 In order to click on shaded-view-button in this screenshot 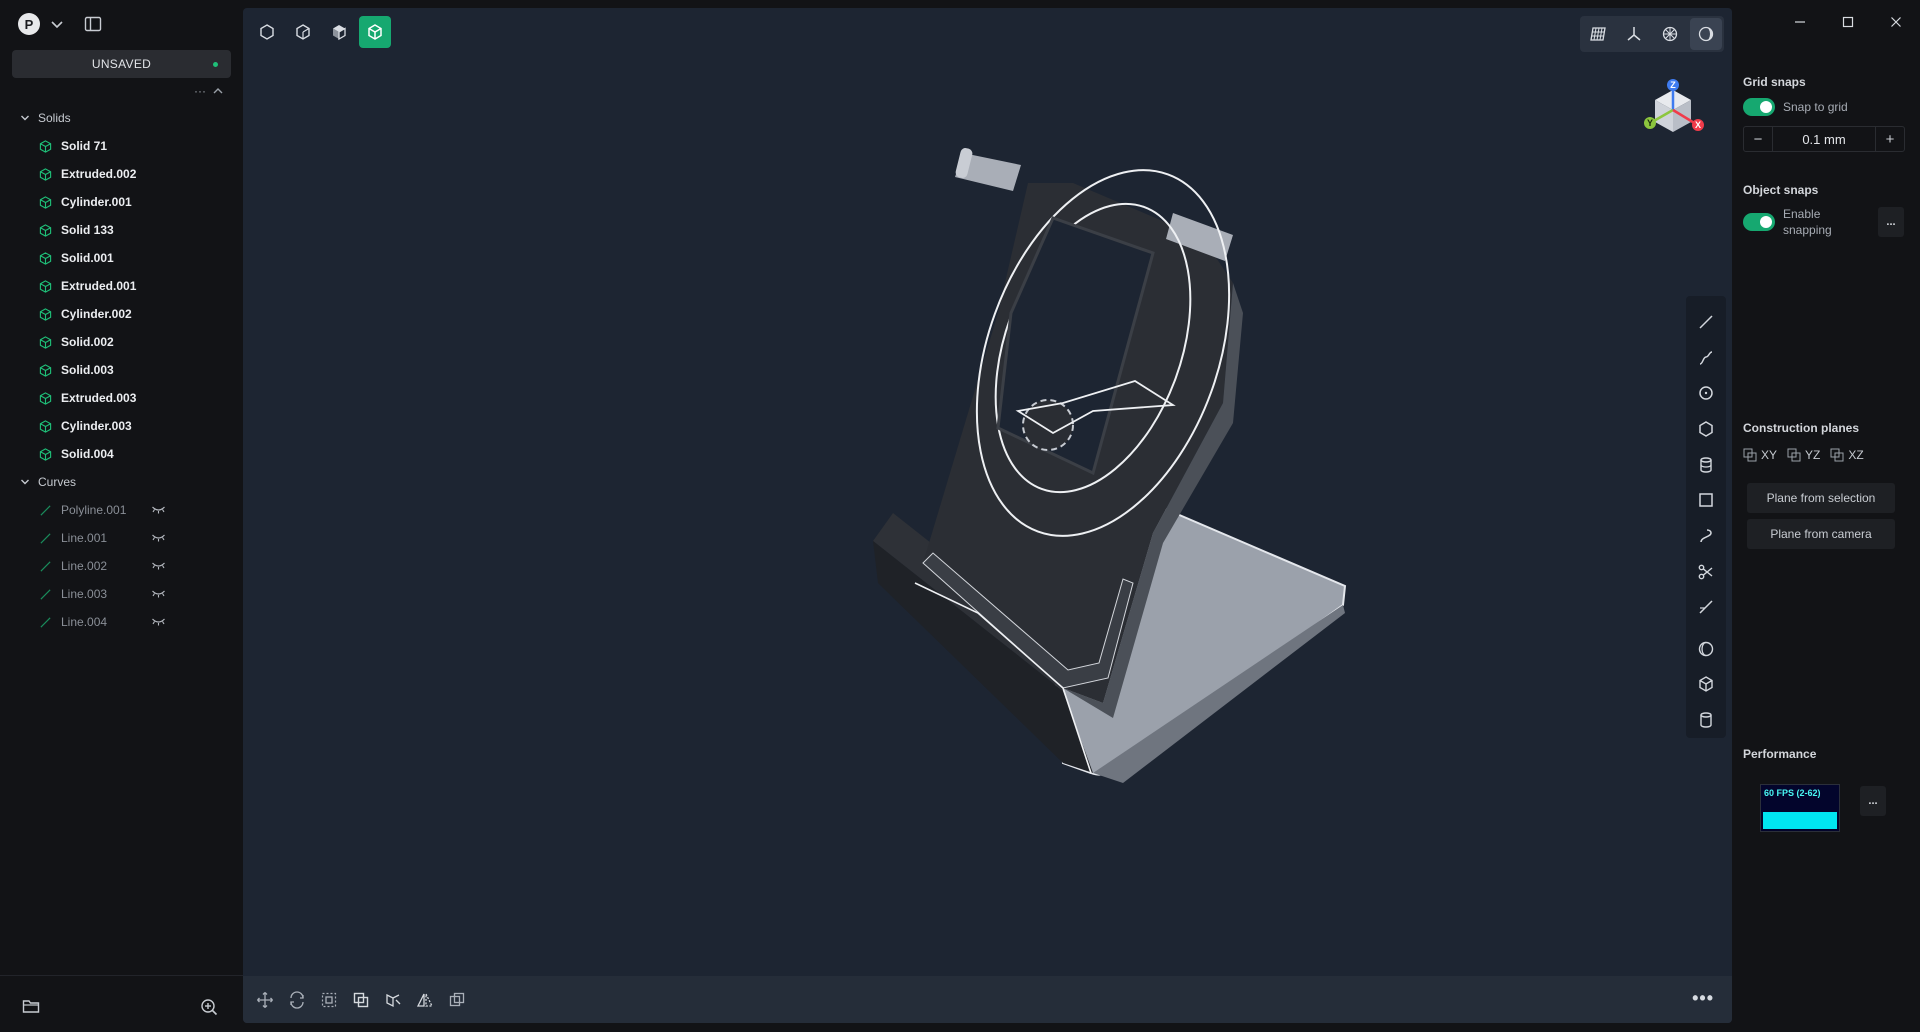, I will do `click(339, 32)`.